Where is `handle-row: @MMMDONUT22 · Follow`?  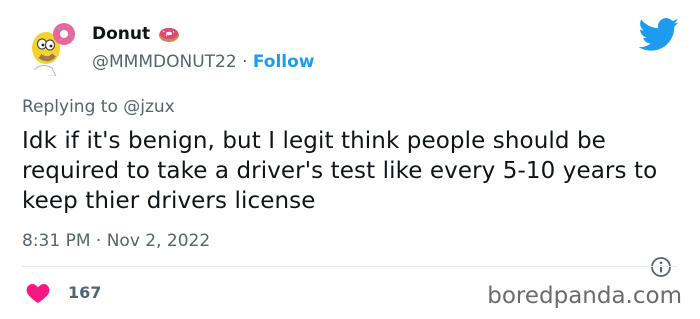 handle-row: @MMMDONUT22 · Follow is located at coordinates (203, 62).